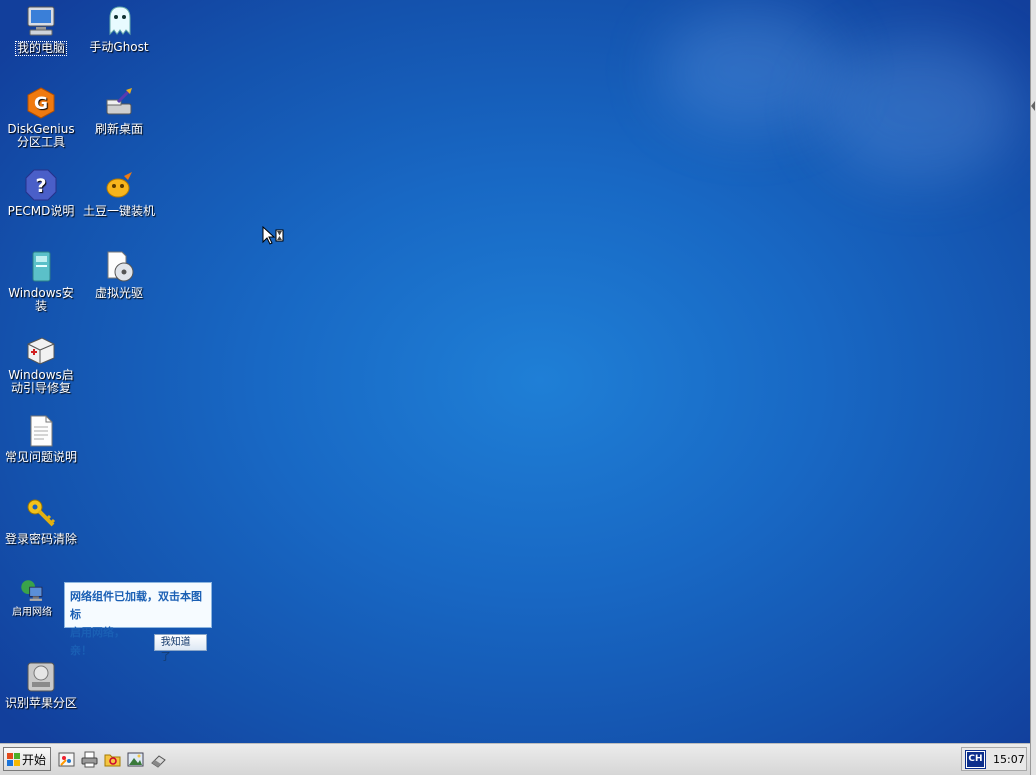 The width and height of the screenshot is (1036, 775). I want to click on desktop-icon-enable-network: 启用网络, so click(35, 598).